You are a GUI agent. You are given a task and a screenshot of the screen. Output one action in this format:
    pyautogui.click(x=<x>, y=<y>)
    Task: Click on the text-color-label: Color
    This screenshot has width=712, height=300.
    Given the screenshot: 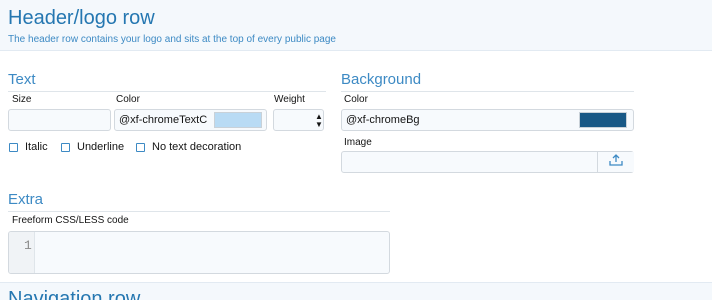 What is the action you would take?
    pyautogui.click(x=128, y=99)
    